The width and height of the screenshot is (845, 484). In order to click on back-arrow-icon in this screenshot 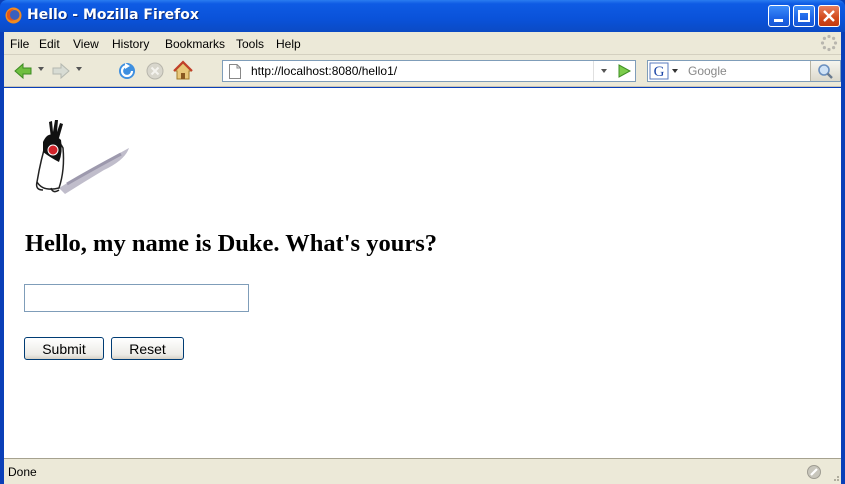, I will do `click(23, 71)`.